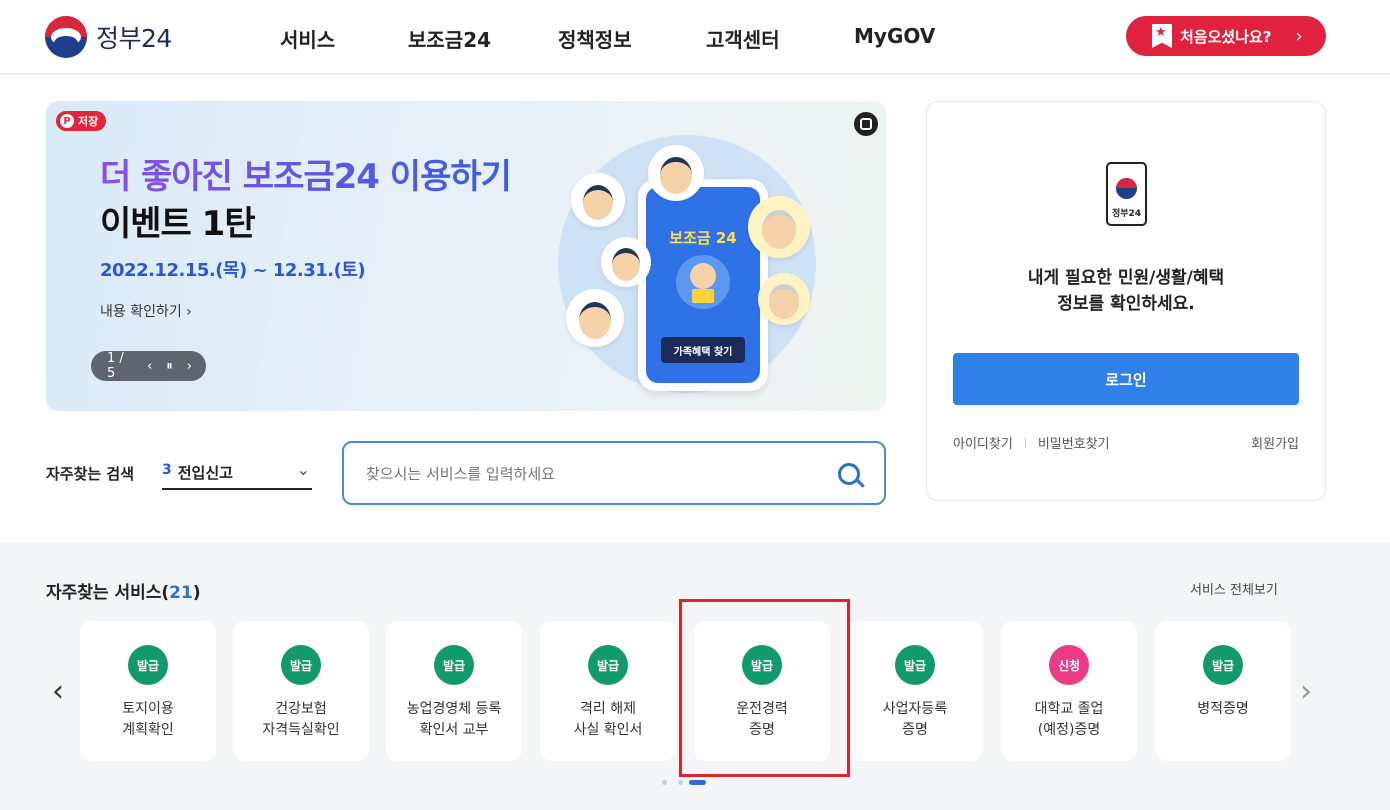 The height and width of the screenshot is (810, 1390). Describe the element at coordinates (894, 36) in the screenshot. I see `nav-mygov: MyGOV` at that location.